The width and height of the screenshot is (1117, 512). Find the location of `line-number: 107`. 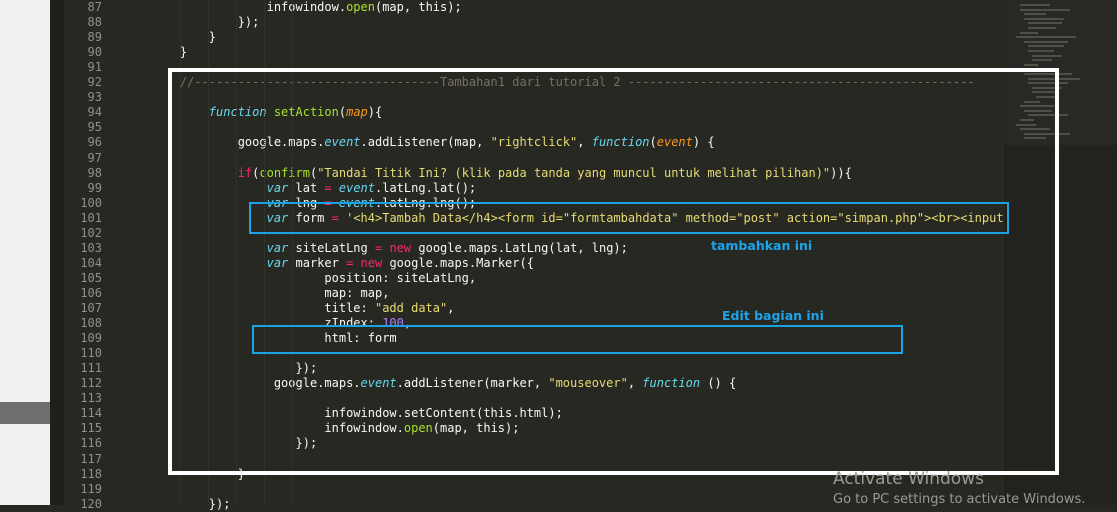

line-number: 107 is located at coordinates (91, 308).